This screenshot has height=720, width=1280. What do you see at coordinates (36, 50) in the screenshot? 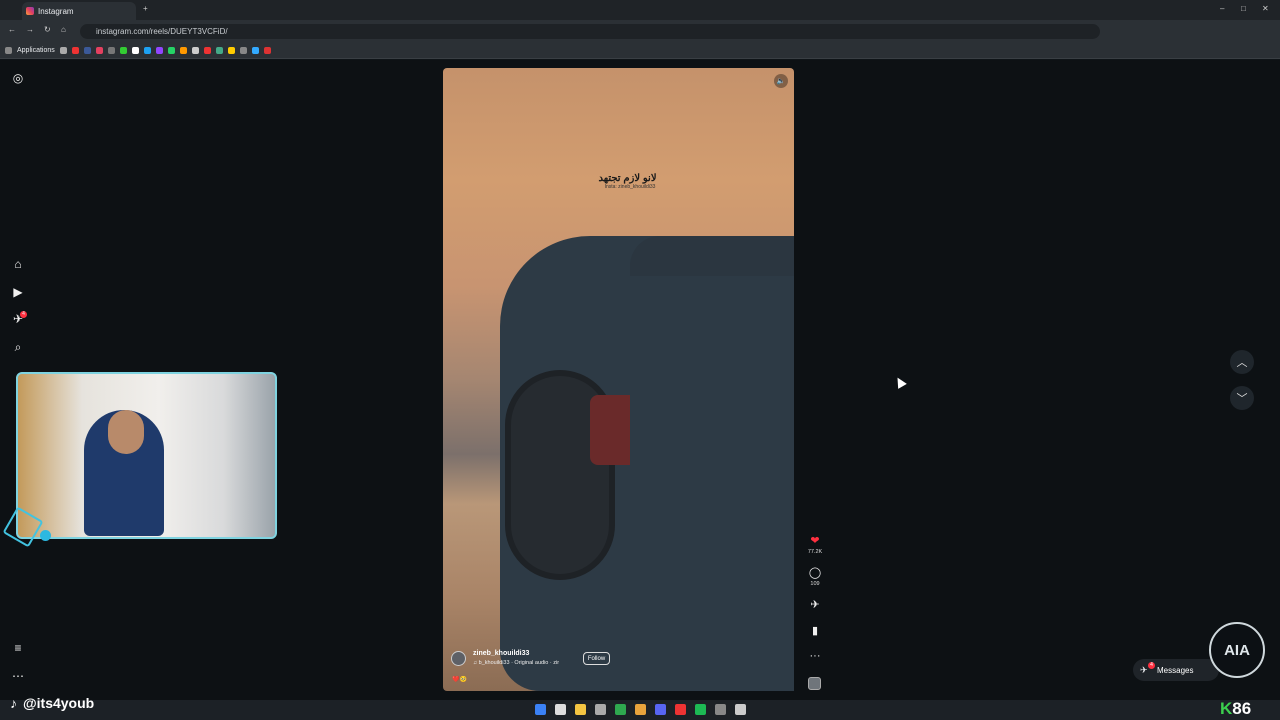
I see `bookmarks-applications: Applications` at bounding box center [36, 50].